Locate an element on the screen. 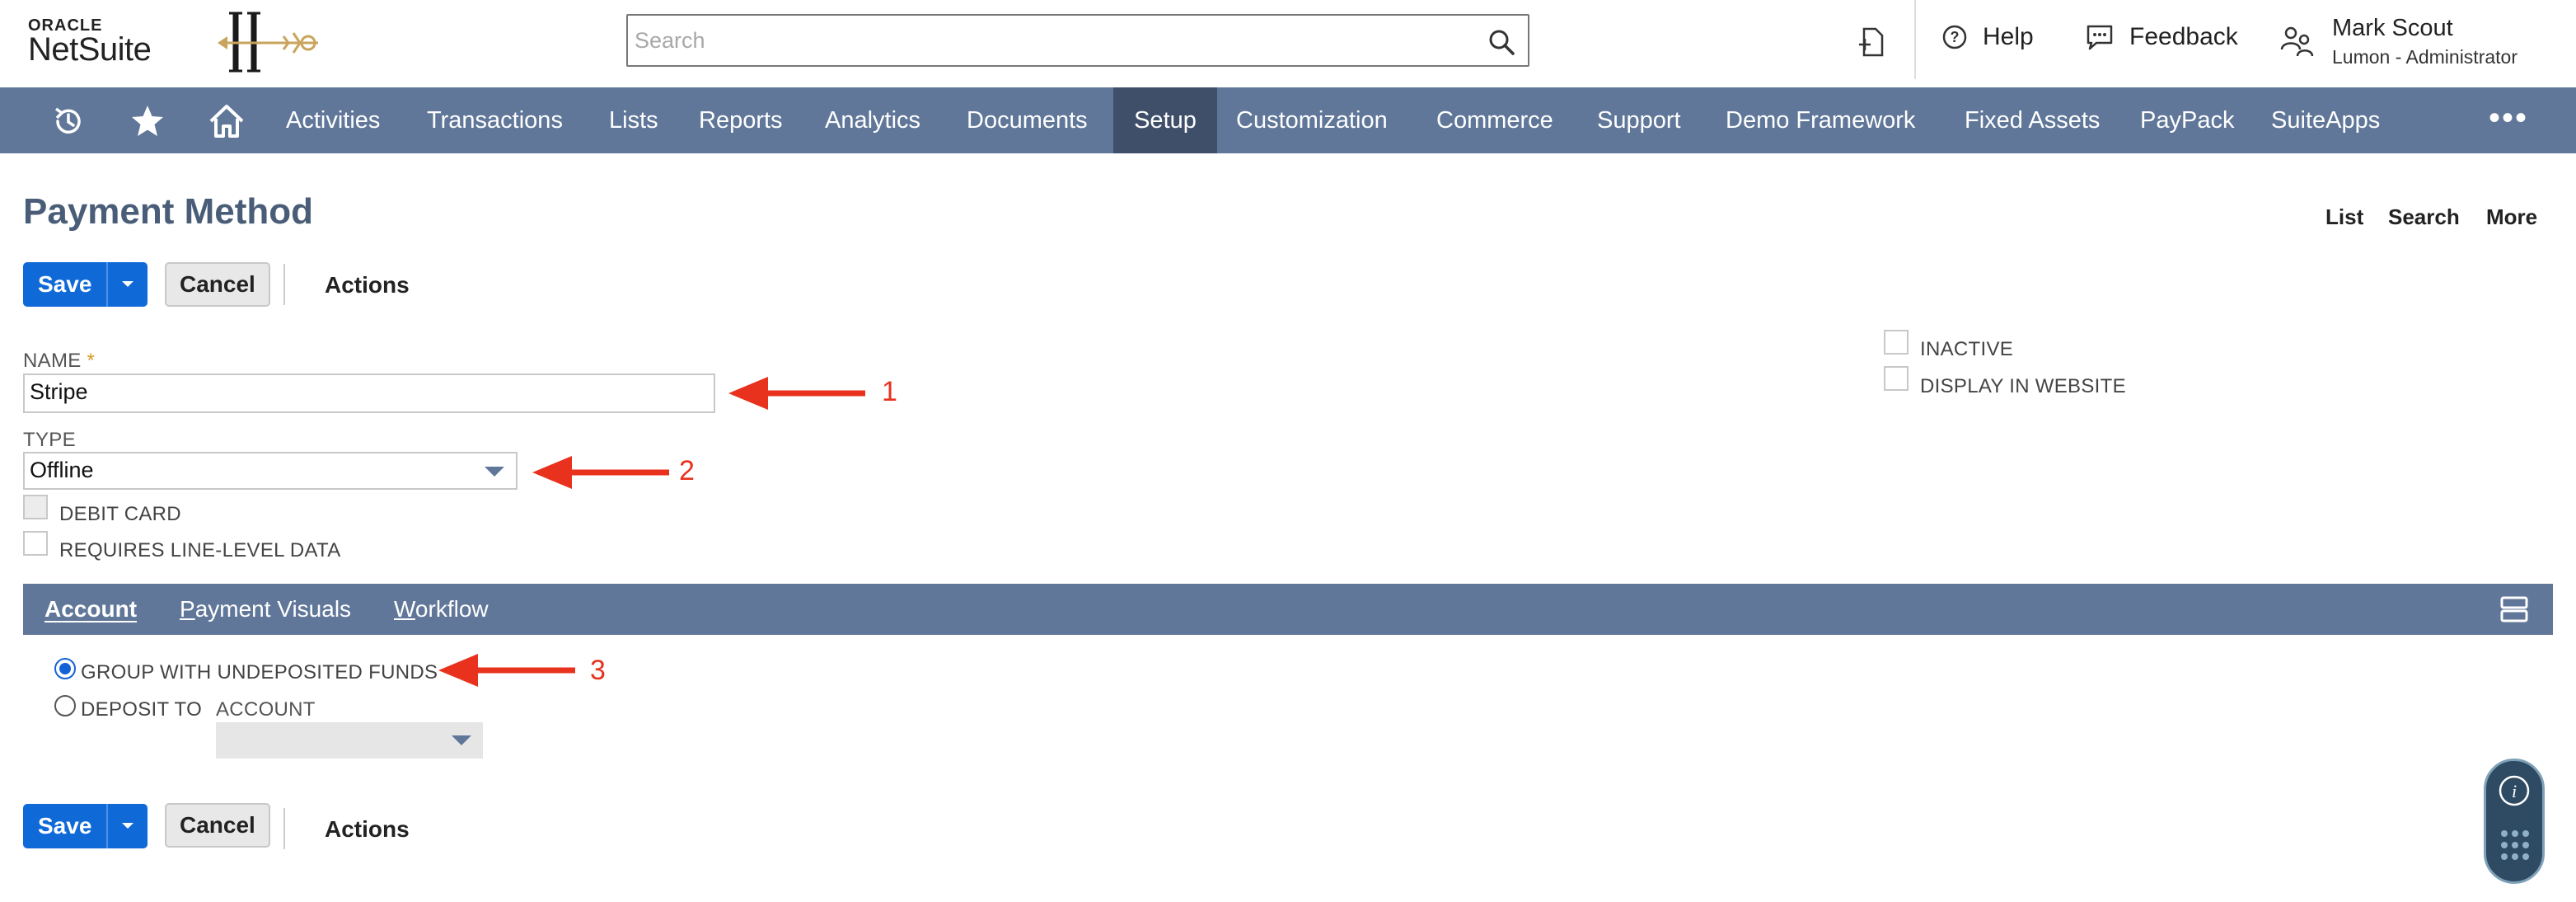  global-search is located at coordinates (1077, 40).